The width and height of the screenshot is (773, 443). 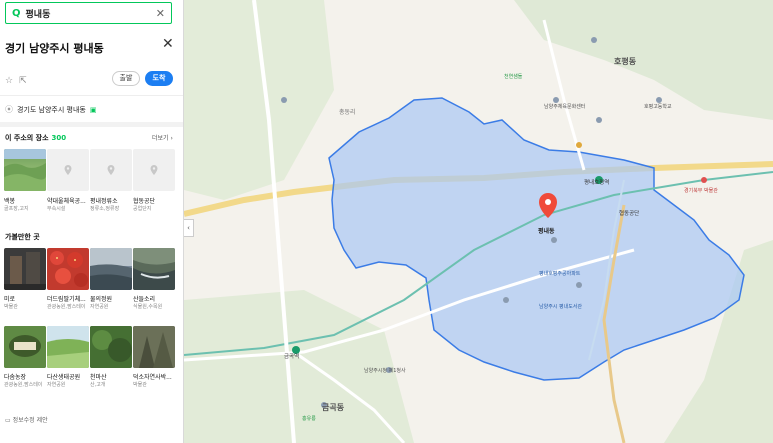 I want to click on nearby-heading: 이 주소의 장소 300, so click(x=36, y=138).